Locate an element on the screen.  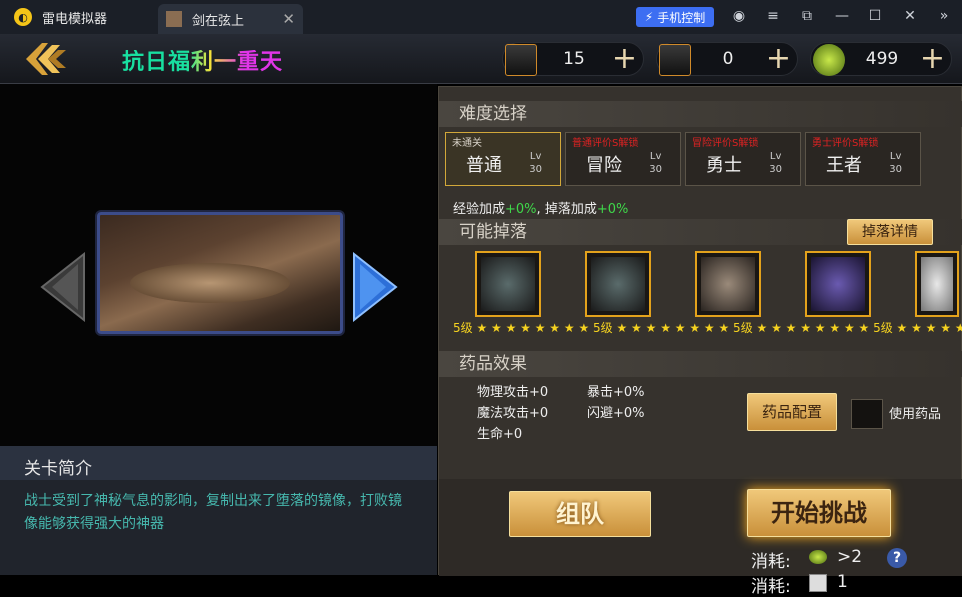
emulator-titlebar: ◐ 雷电模拟器 剑在弦上 ✕ ⚡ 手机控制 ◉ ≡ ⧉ — ☐ ✕ » is located at coordinates (481, 17).